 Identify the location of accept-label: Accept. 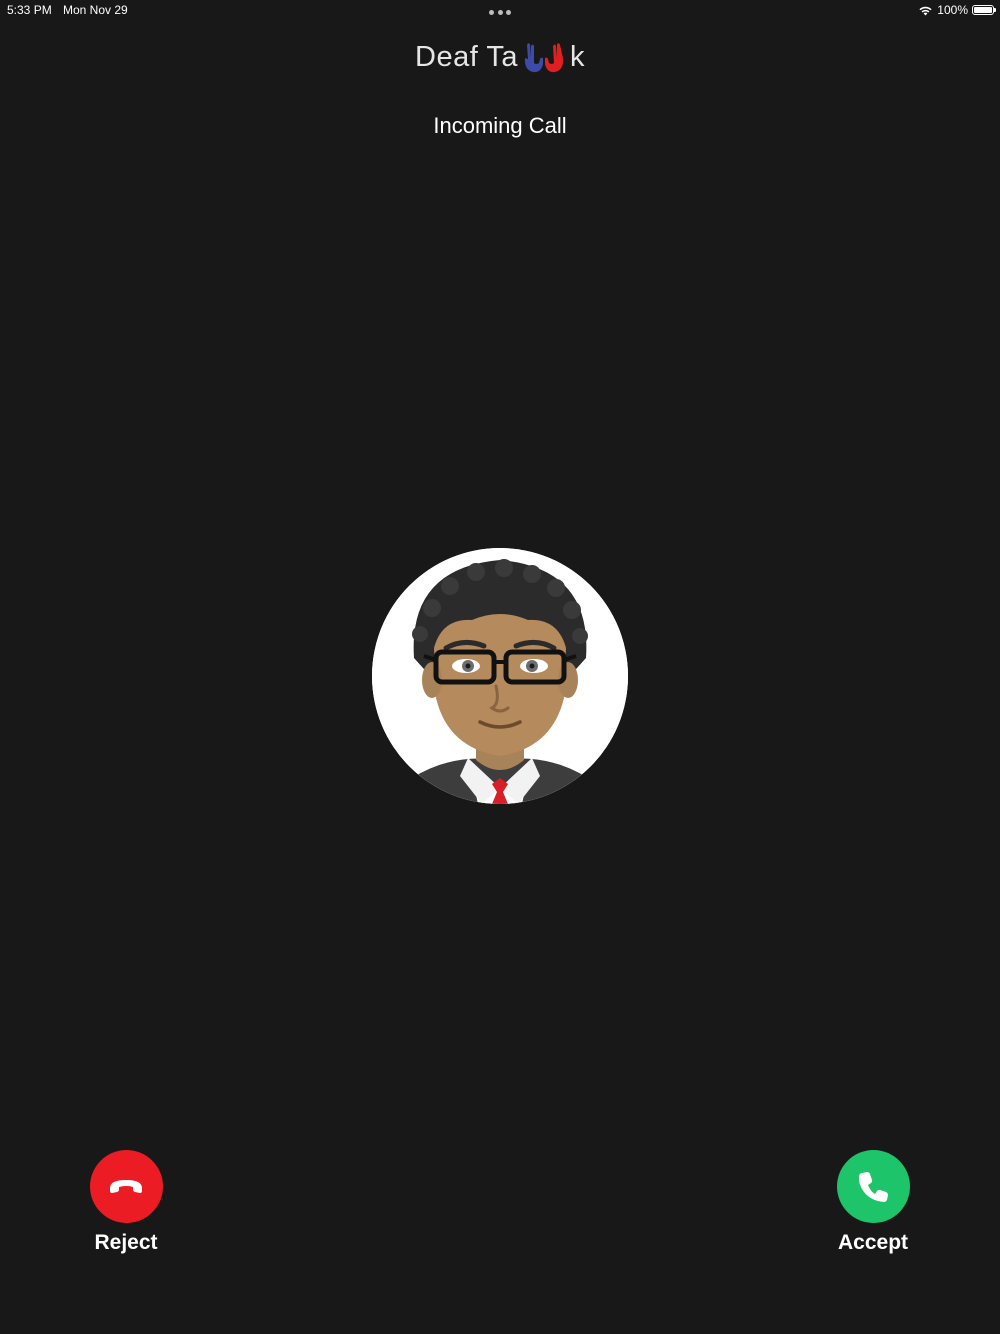
(873, 1242).